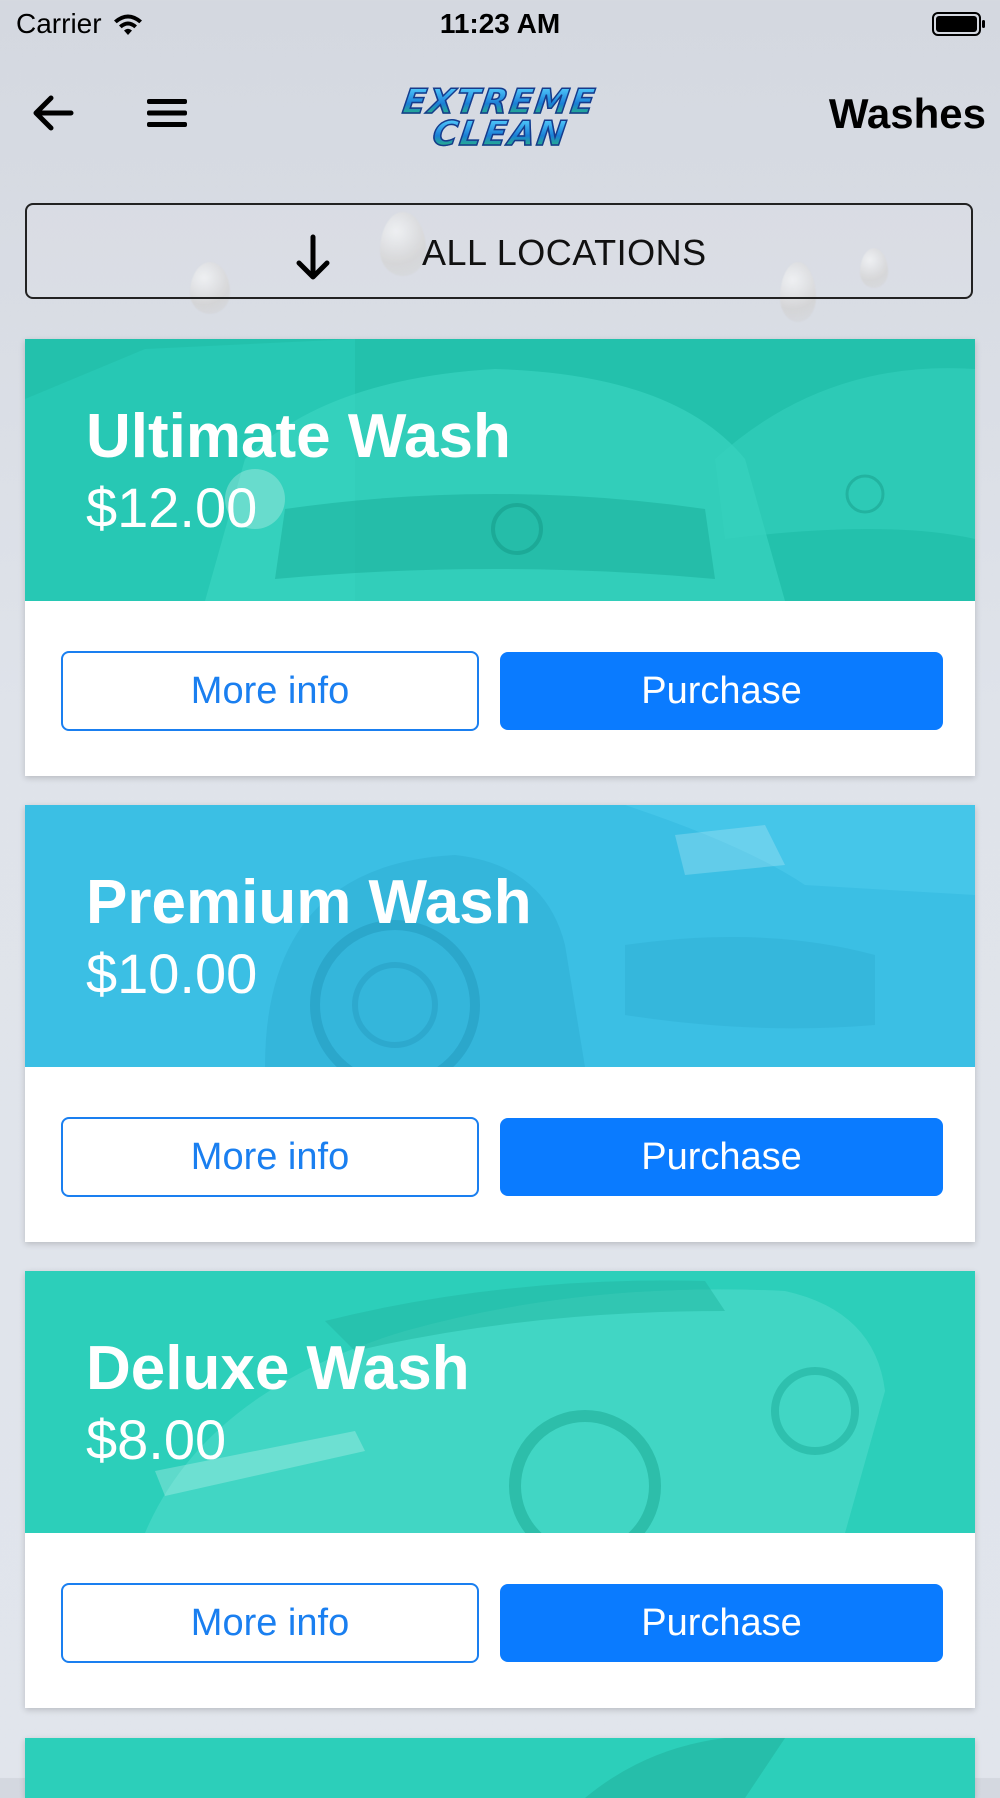  I want to click on location-selector-button: ALL LOCATIONS, so click(499, 251).